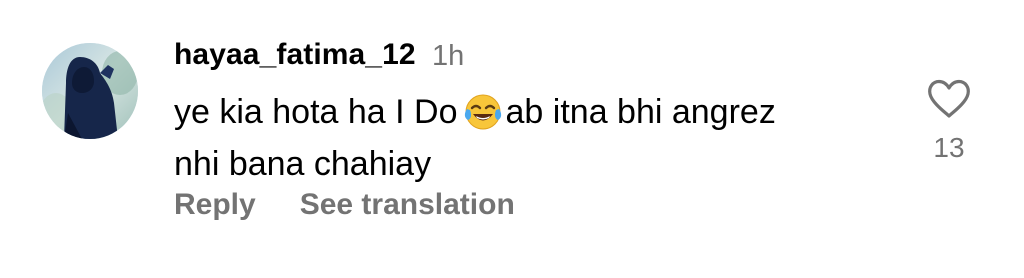  I want to click on avatar, so click(90, 91).